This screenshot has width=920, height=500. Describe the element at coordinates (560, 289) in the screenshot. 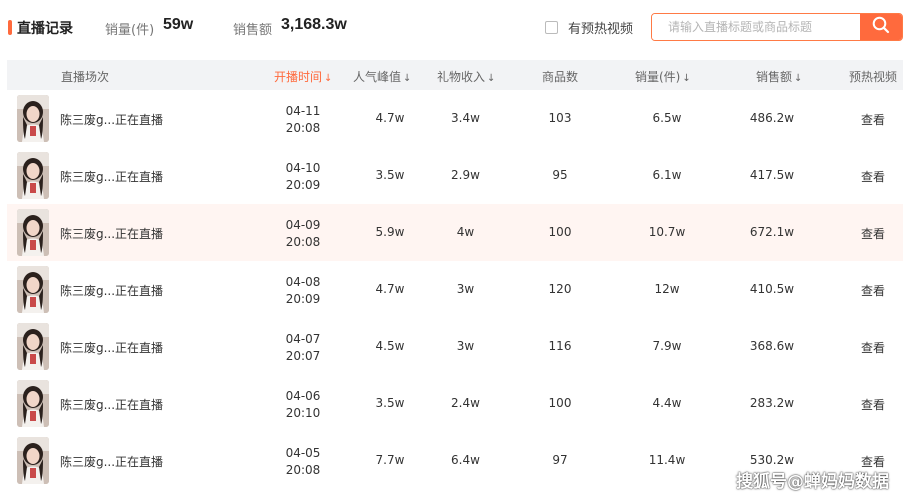

I see `product-count-cell: 120` at that location.